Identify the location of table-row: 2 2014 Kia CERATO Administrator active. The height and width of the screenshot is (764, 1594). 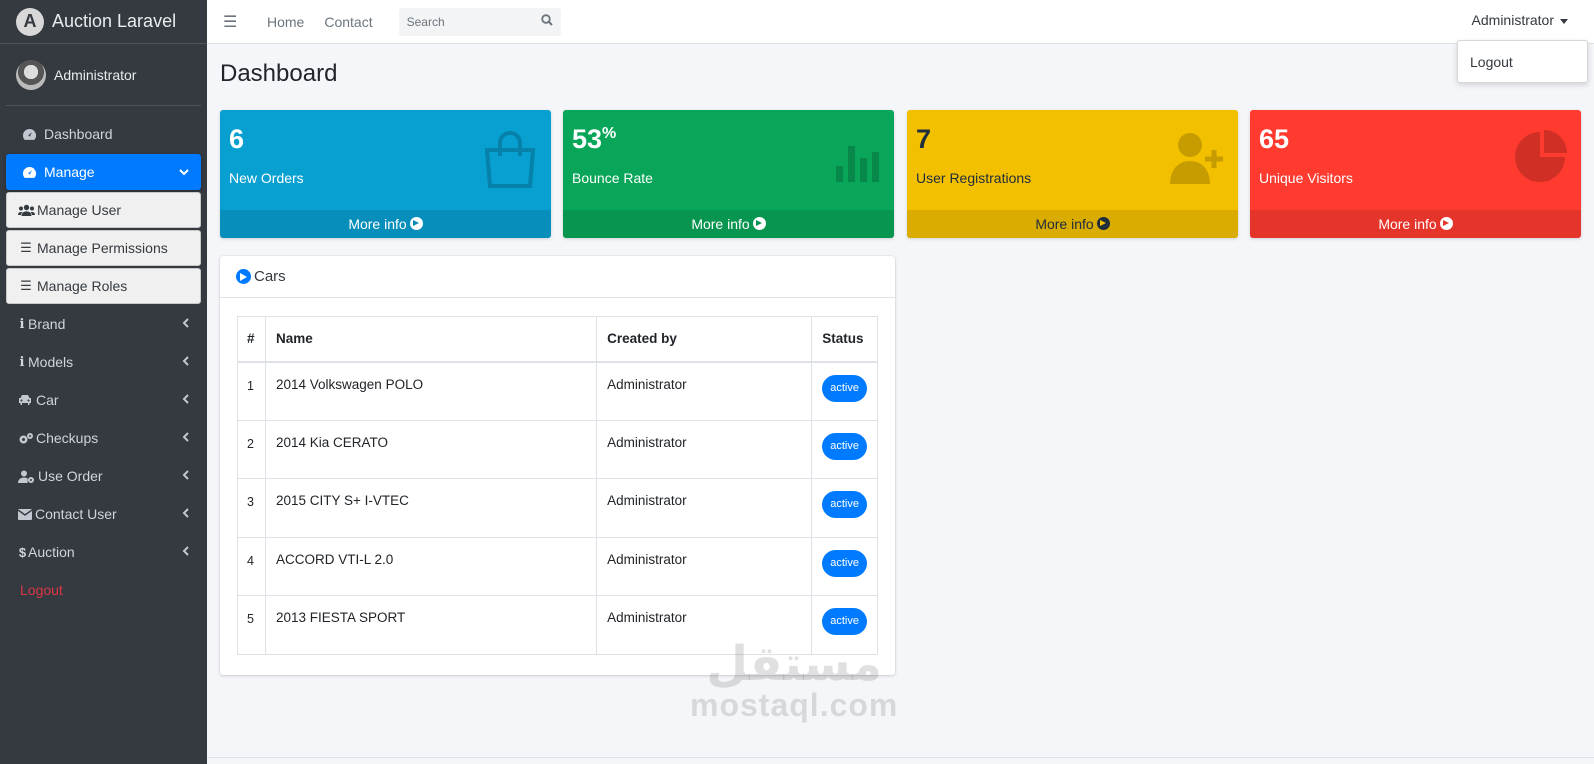
(557, 449).